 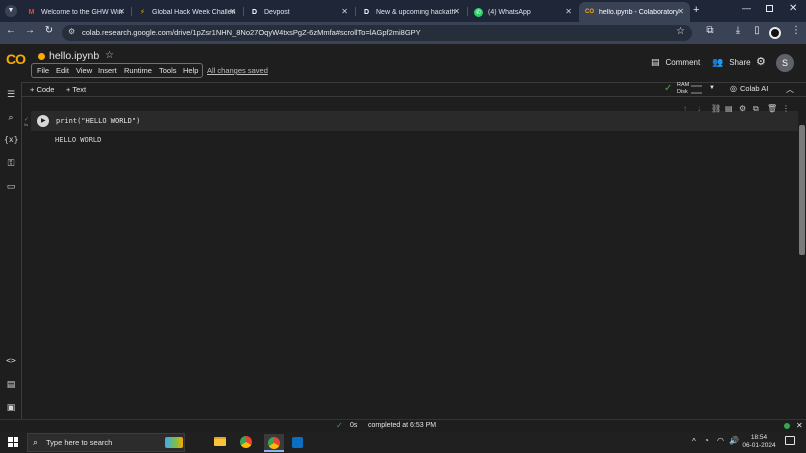 I want to click on terminal-icon: ▣, so click(x=11, y=408).